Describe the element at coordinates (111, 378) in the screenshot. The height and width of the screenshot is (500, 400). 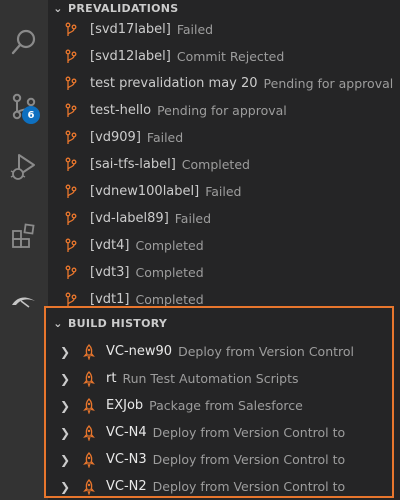
I see `build-name: rt` at that location.